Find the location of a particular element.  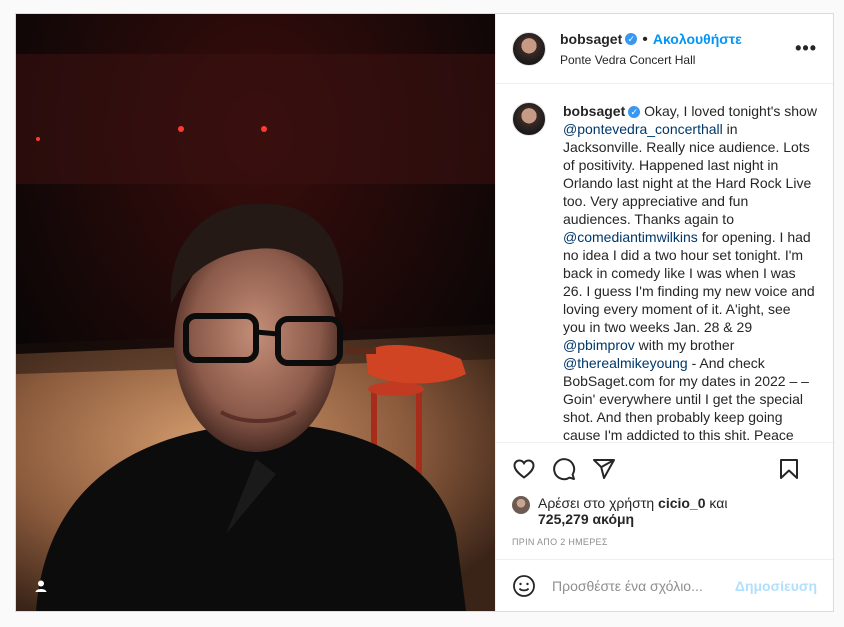

like-button is located at coordinates (524, 469).